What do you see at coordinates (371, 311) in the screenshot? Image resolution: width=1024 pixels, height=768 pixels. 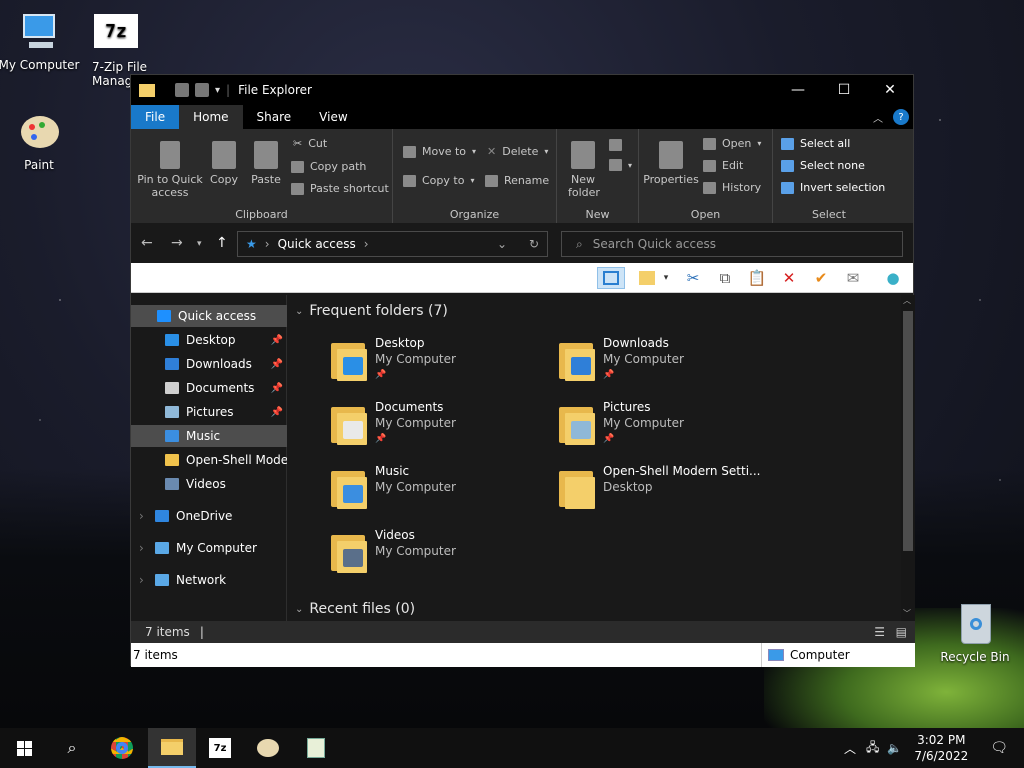 I see `frequent-folders-header: ⌄ Frequent folders (7)` at bounding box center [371, 311].